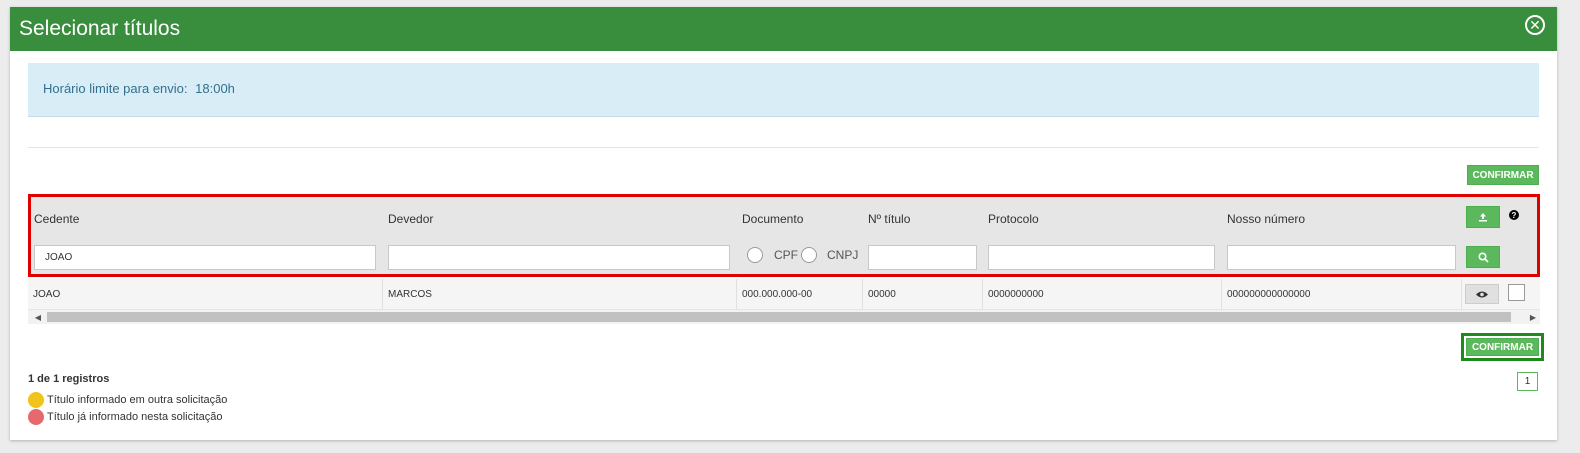  Describe the element at coordinates (1101, 257) in the screenshot. I see `protocolo-filter-input` at that location.